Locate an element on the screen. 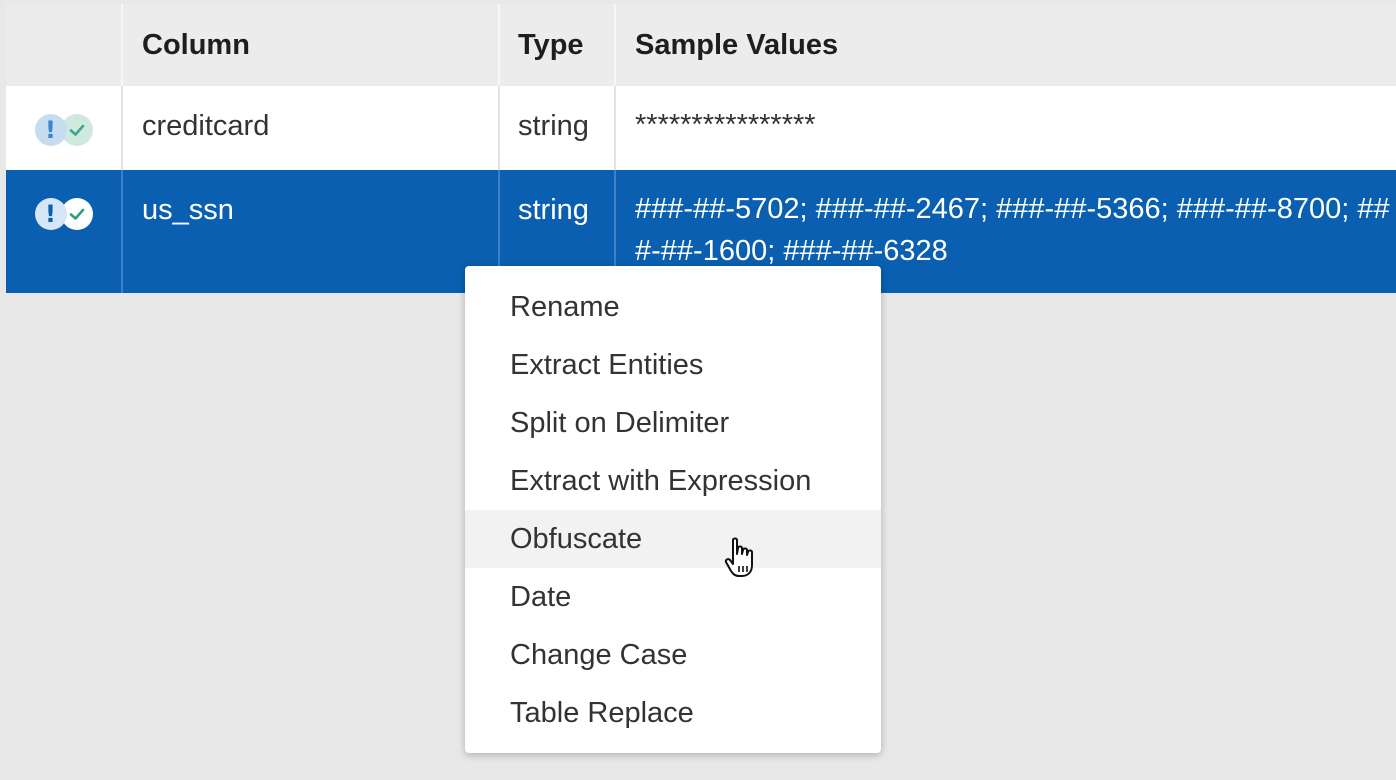  table-row-creditcard: ! creditcard string **************** is located at coordinates (701, 128).